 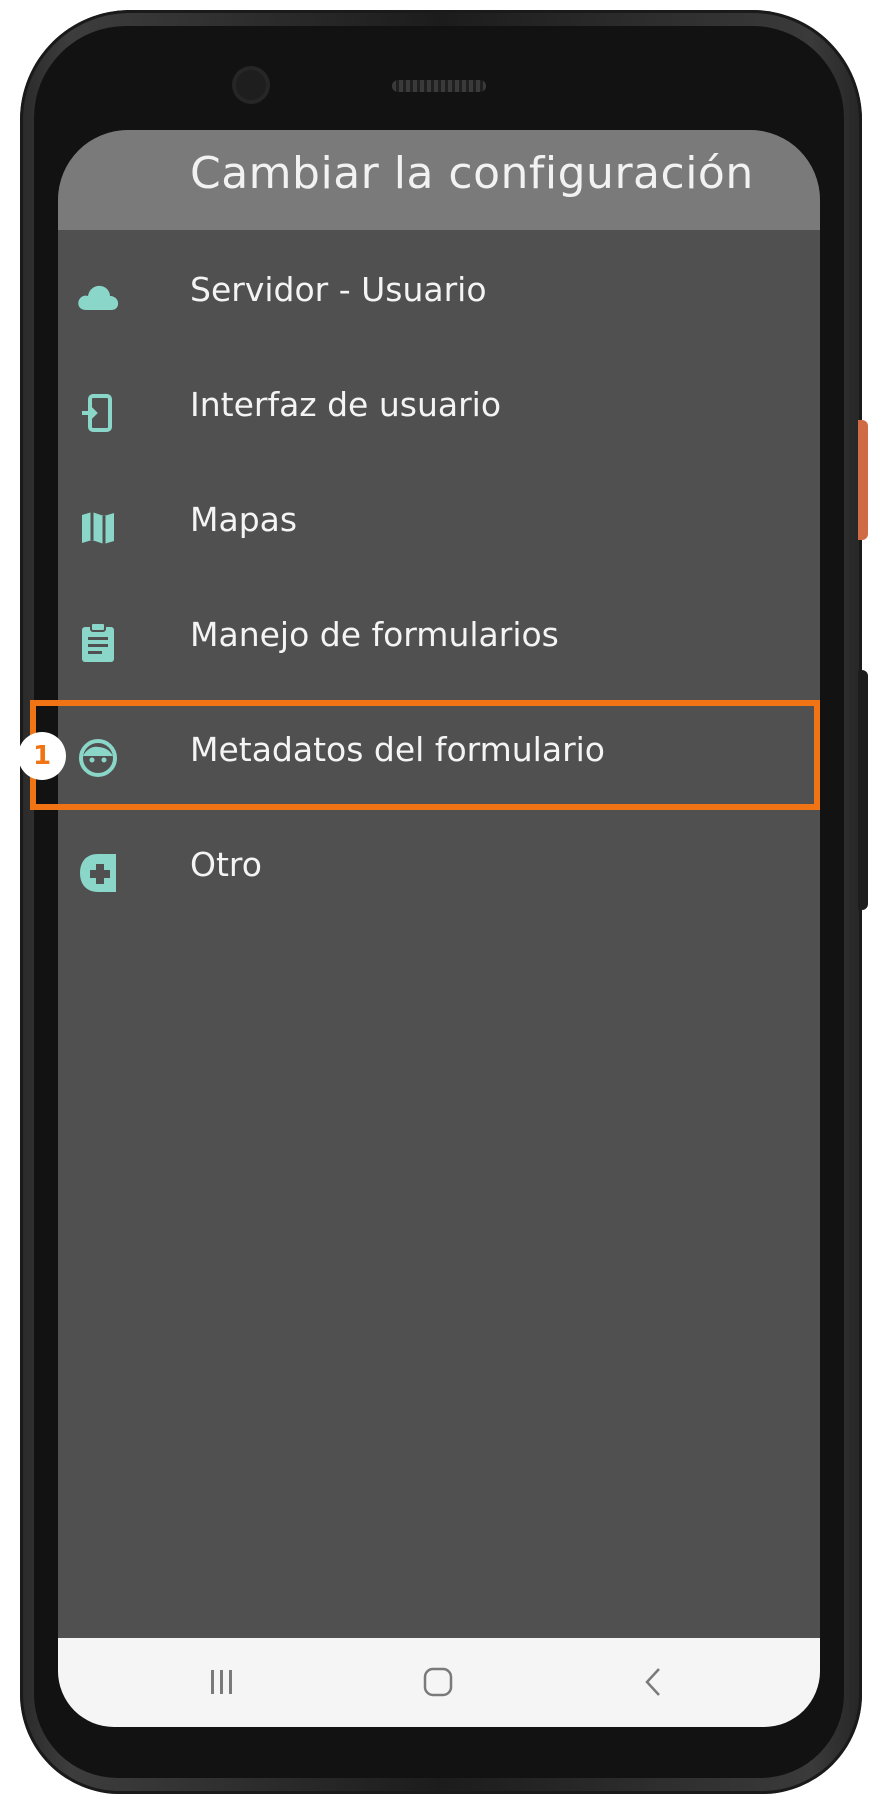 What do you see at coordinates (425, 755) in the screenshot?
I see `highlight-box` at bounding box center [425, 755].